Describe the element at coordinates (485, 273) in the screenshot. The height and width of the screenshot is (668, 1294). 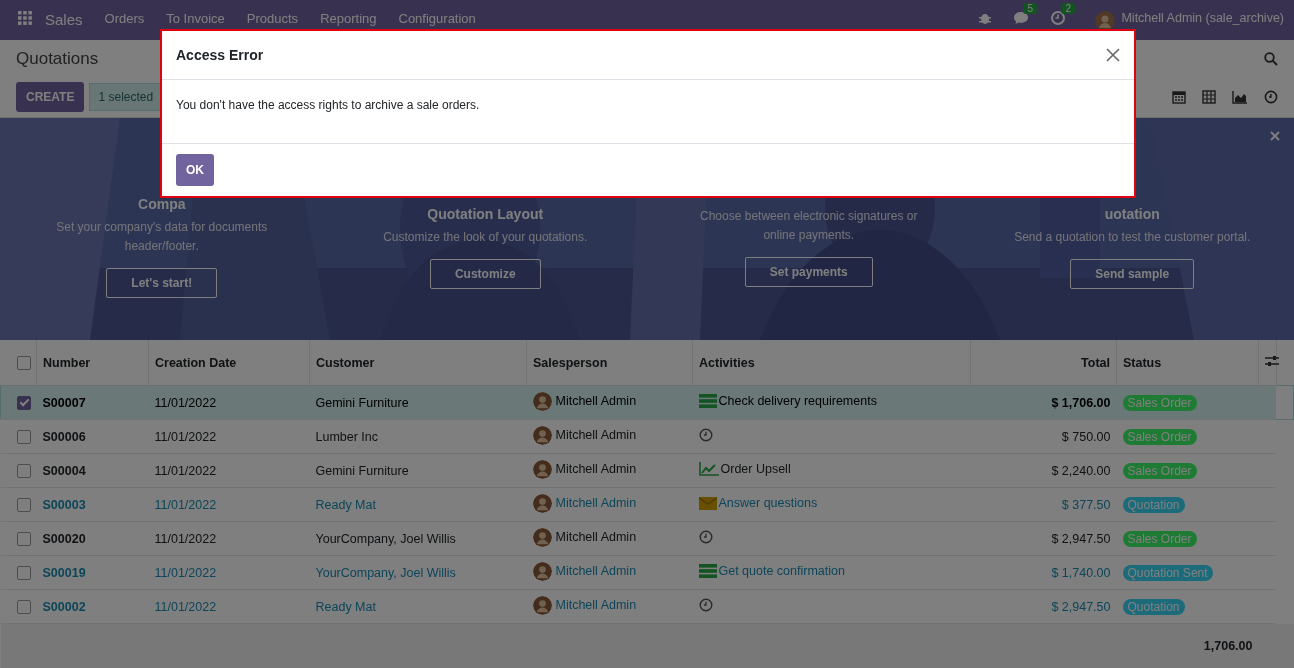
I see `step-button: Customize` at that location.